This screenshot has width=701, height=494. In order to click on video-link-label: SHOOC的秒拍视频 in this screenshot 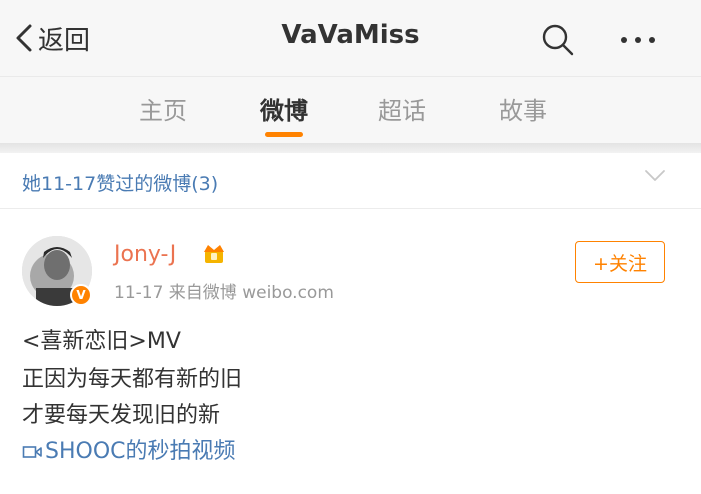, I will do `click(140, 451)`.